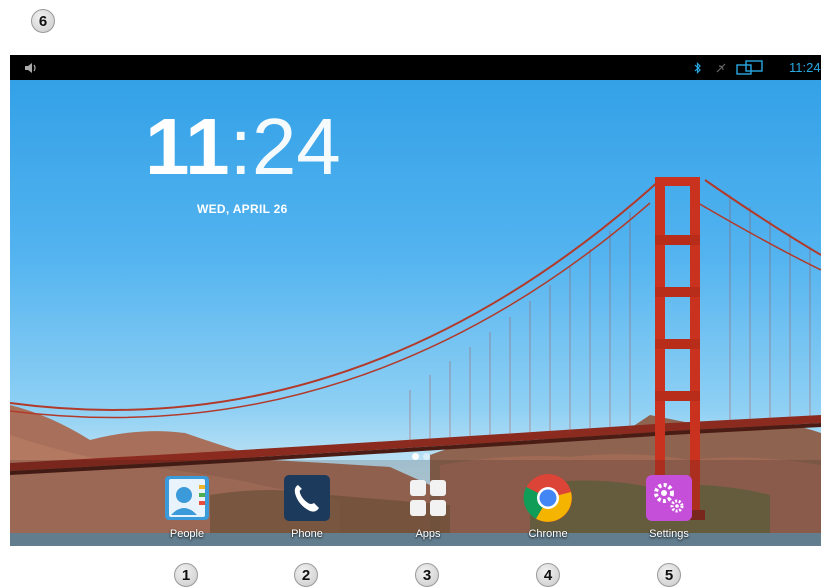 Image resolution: width=821 pixels, height=588 pixels. What do you see at coordinates (242, 209) in the screenshot?
I see `clock-date: WED, APRIL 26` at bounding box center [242, 209].